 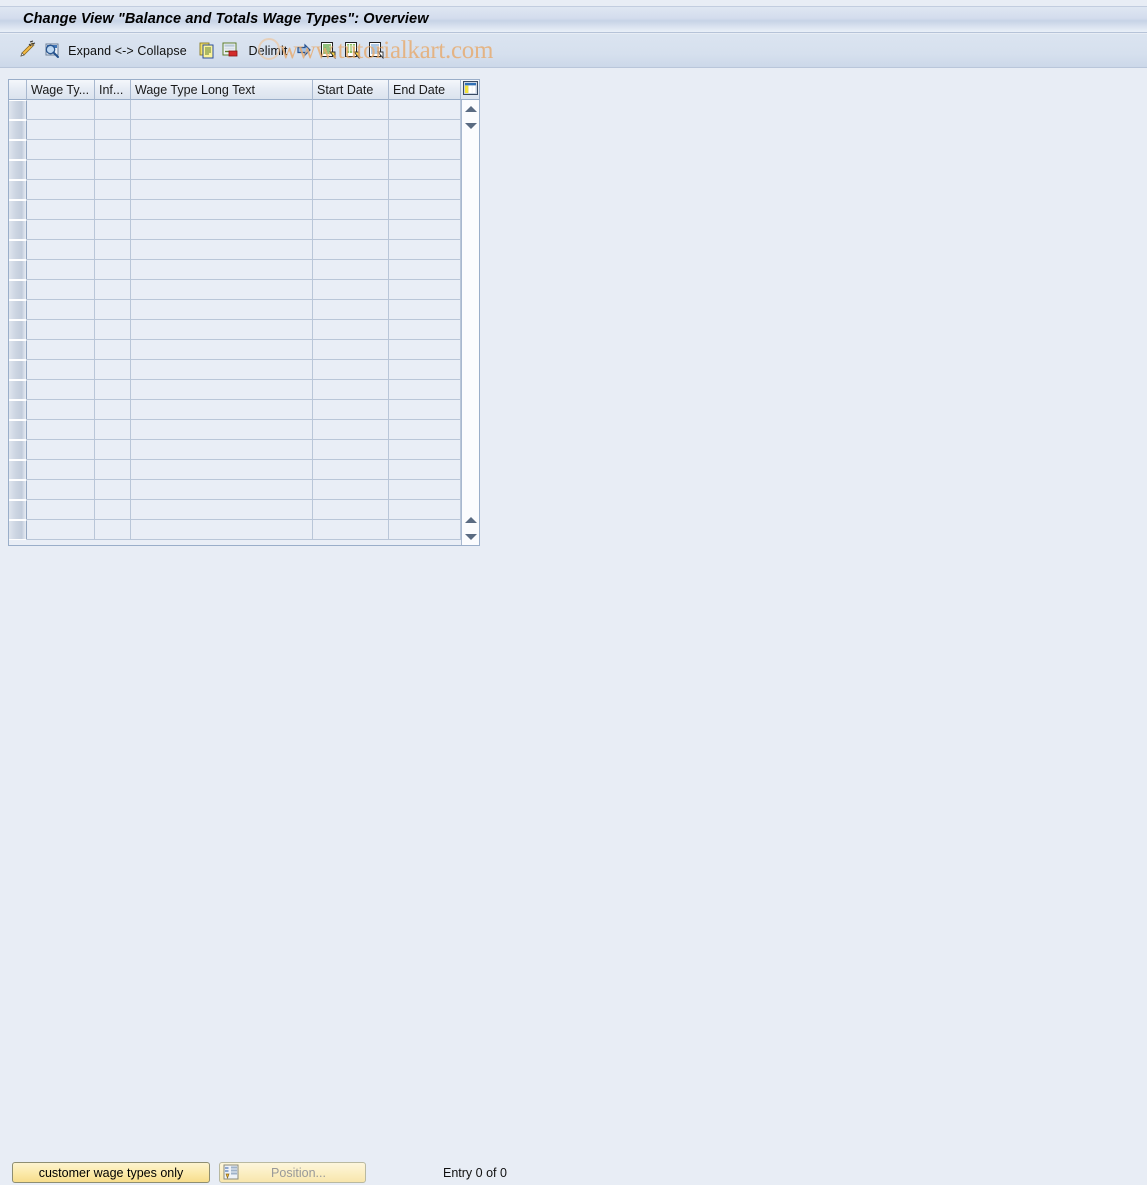 What do you see at coordinates (470, 322) in the screenshot?
I see `table-vertical-scrollbar` at bounding box center [470, 322].